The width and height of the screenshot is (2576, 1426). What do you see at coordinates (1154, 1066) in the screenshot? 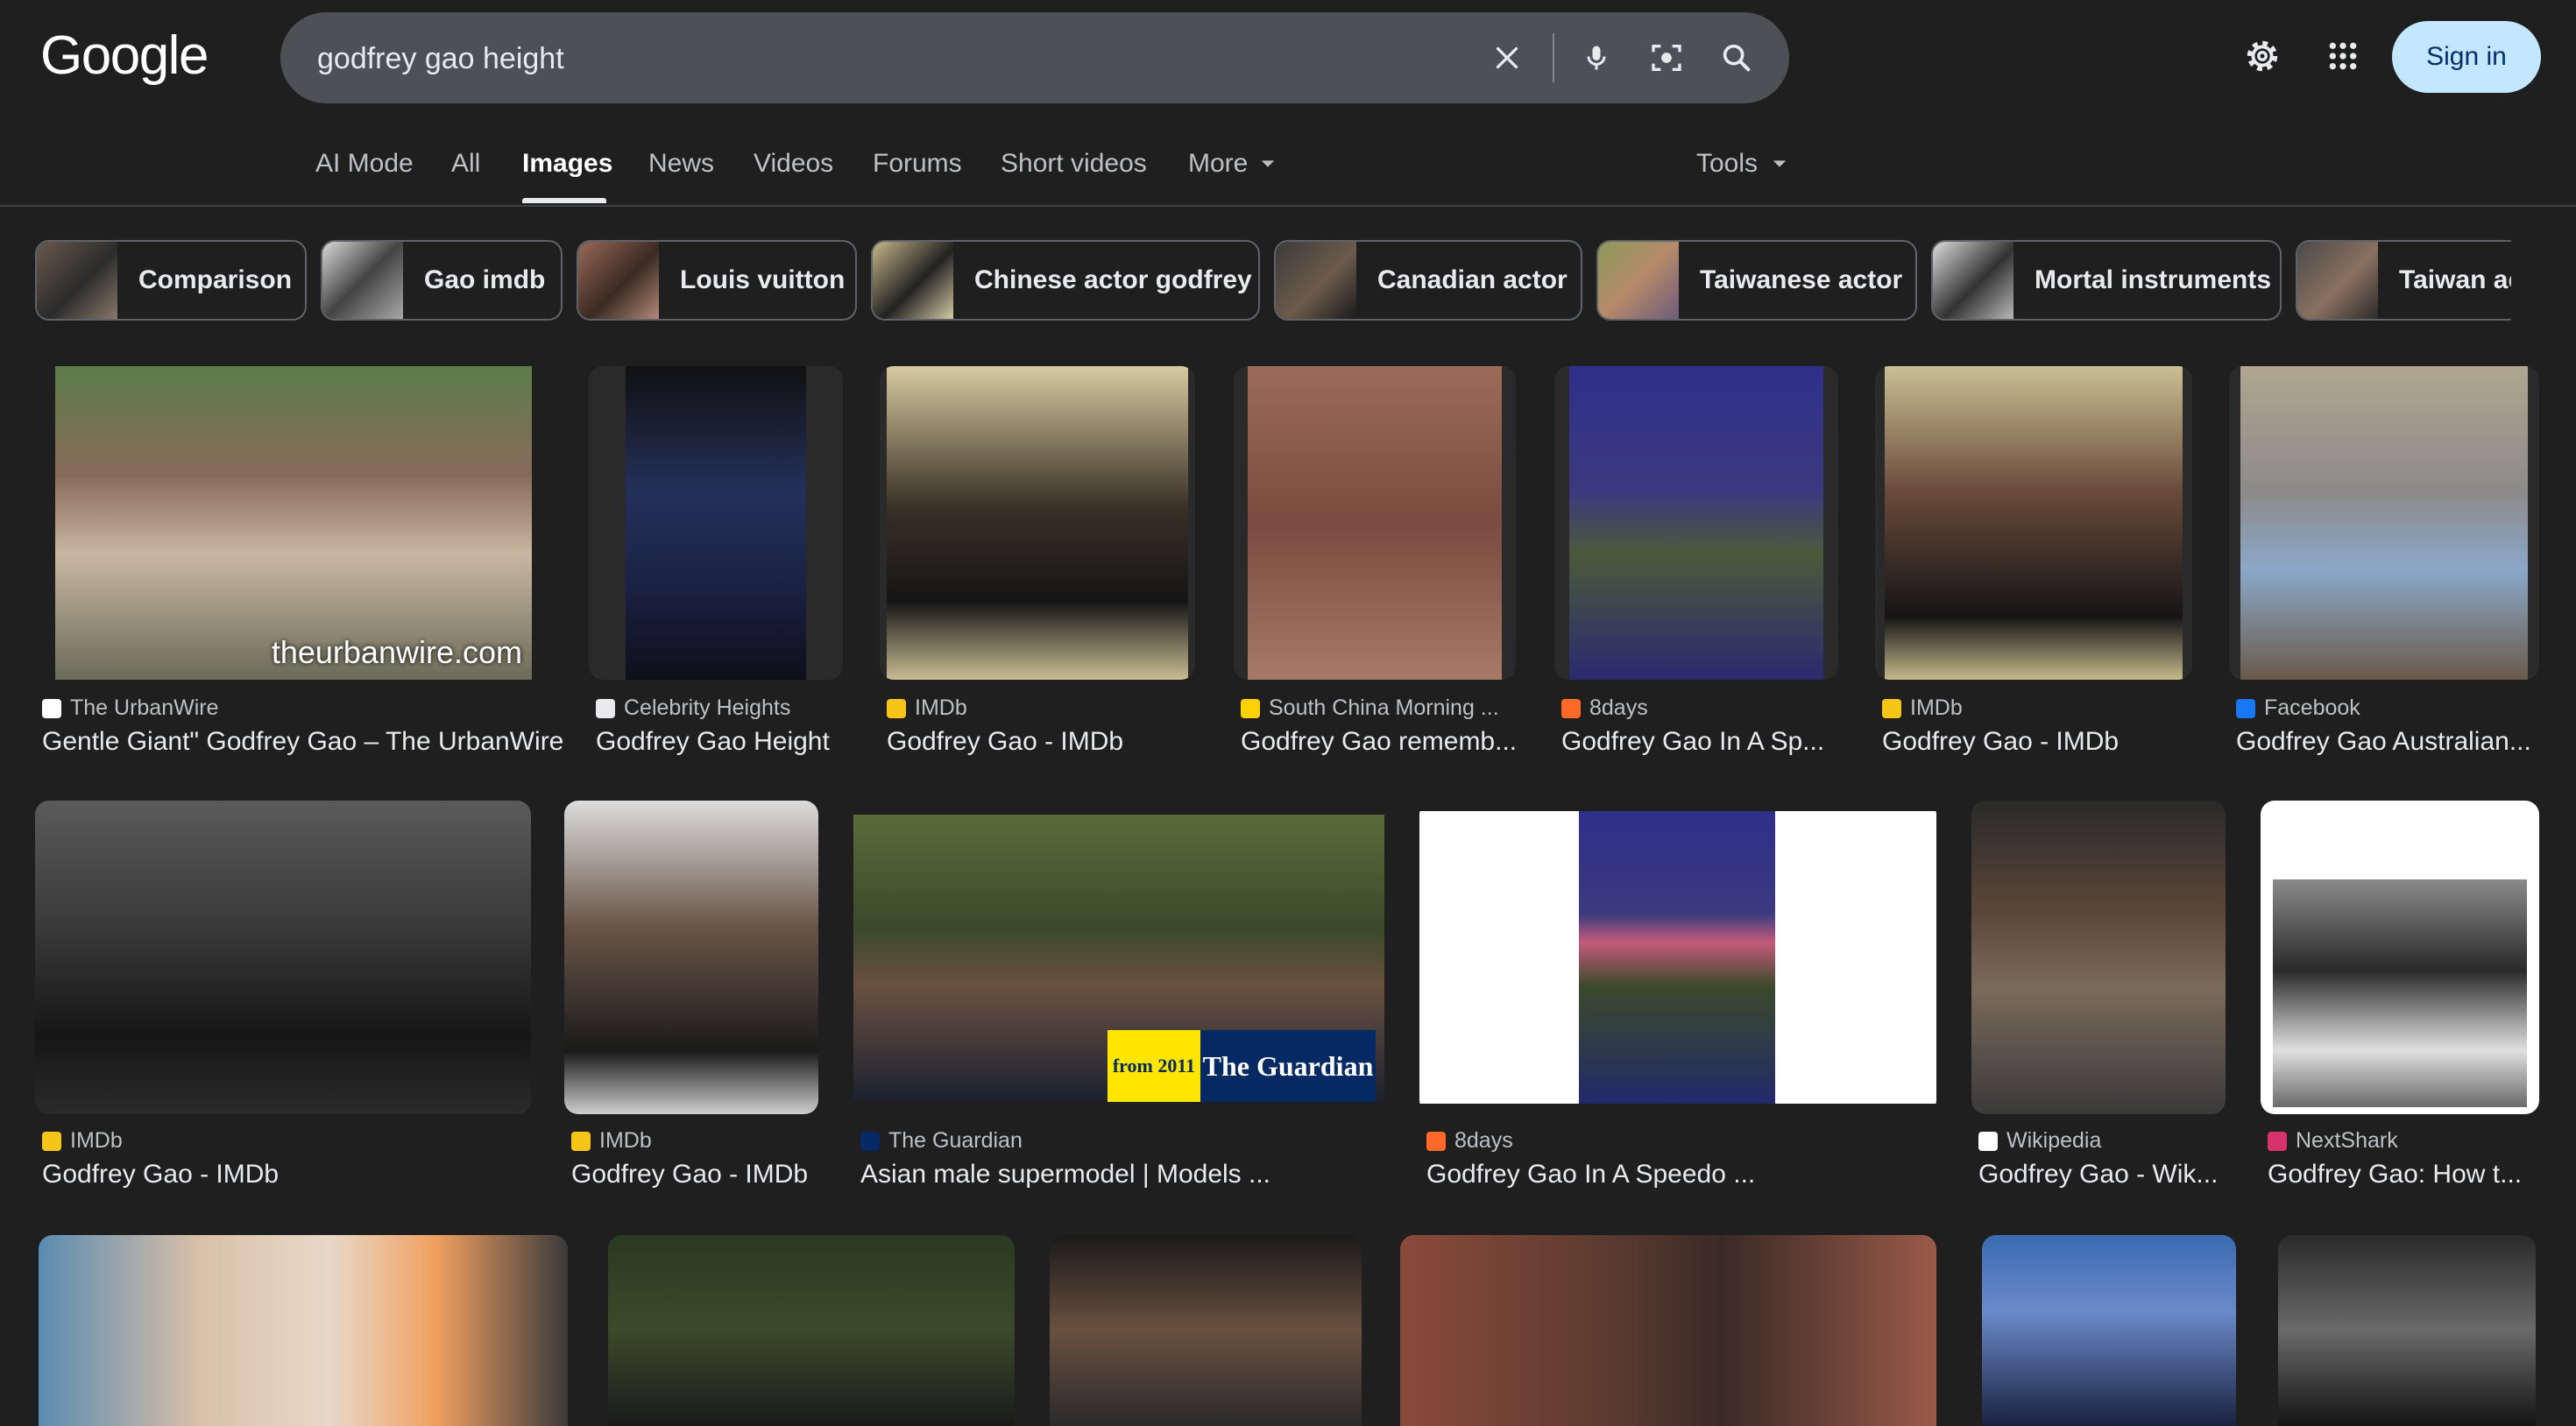
I see `guardian-badge-year: from 2011` at bounding box center [1154, 1066].